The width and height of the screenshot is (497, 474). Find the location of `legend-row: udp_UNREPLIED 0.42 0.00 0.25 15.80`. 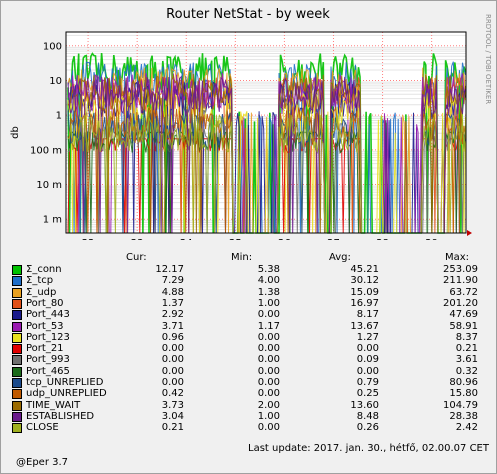

legend-row: udp_UNREPLIED 0.42 0.00 0.25 15.80 is located at coordinates (252, 394).